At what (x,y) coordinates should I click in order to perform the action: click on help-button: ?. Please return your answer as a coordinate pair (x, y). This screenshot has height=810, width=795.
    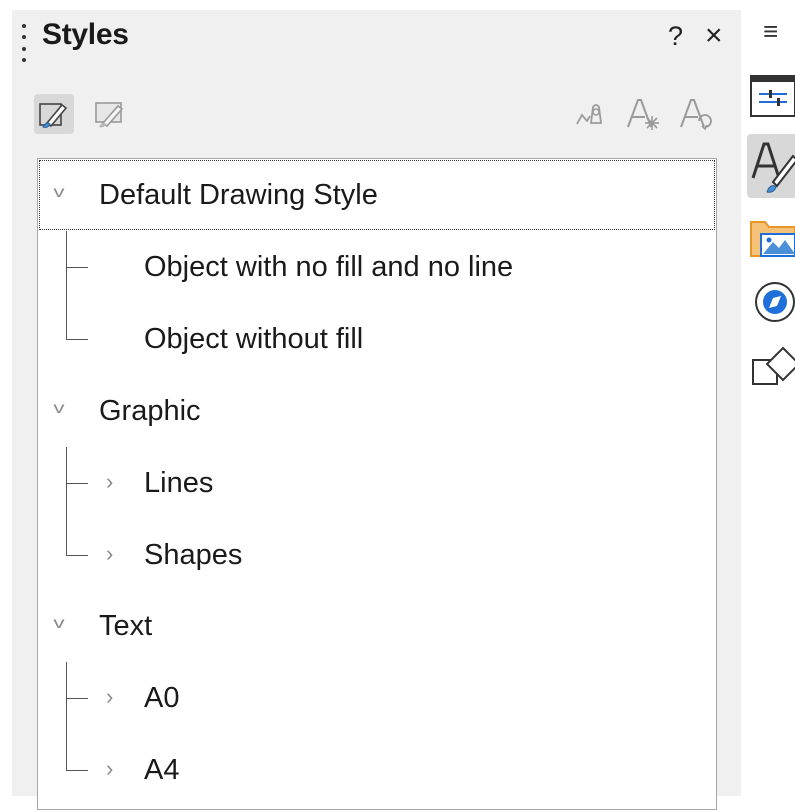
    Looking at the image, I should click on (675, 36).